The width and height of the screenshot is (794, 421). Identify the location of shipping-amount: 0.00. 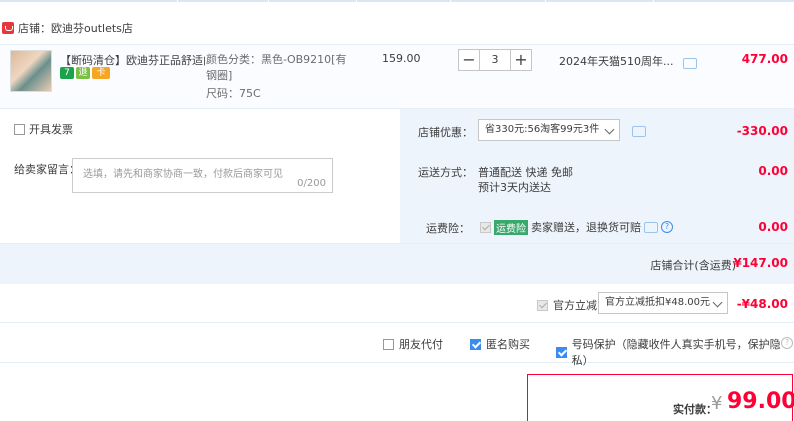
(773, 171).